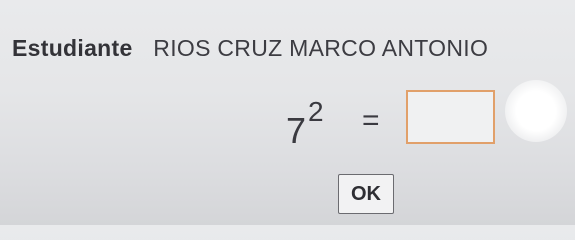  I want to click on problem-base: 7, so click(296, 130).